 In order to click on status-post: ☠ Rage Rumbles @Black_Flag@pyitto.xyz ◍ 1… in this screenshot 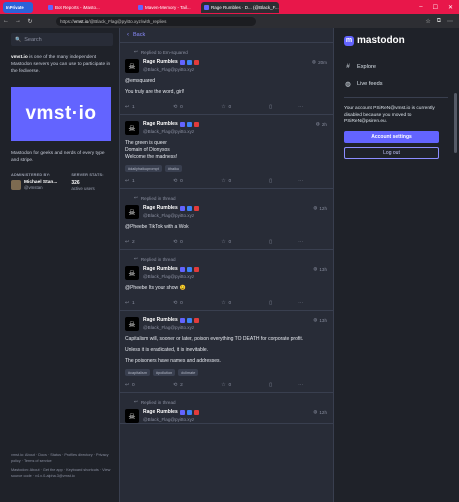, I will do `click(226, 352)`.